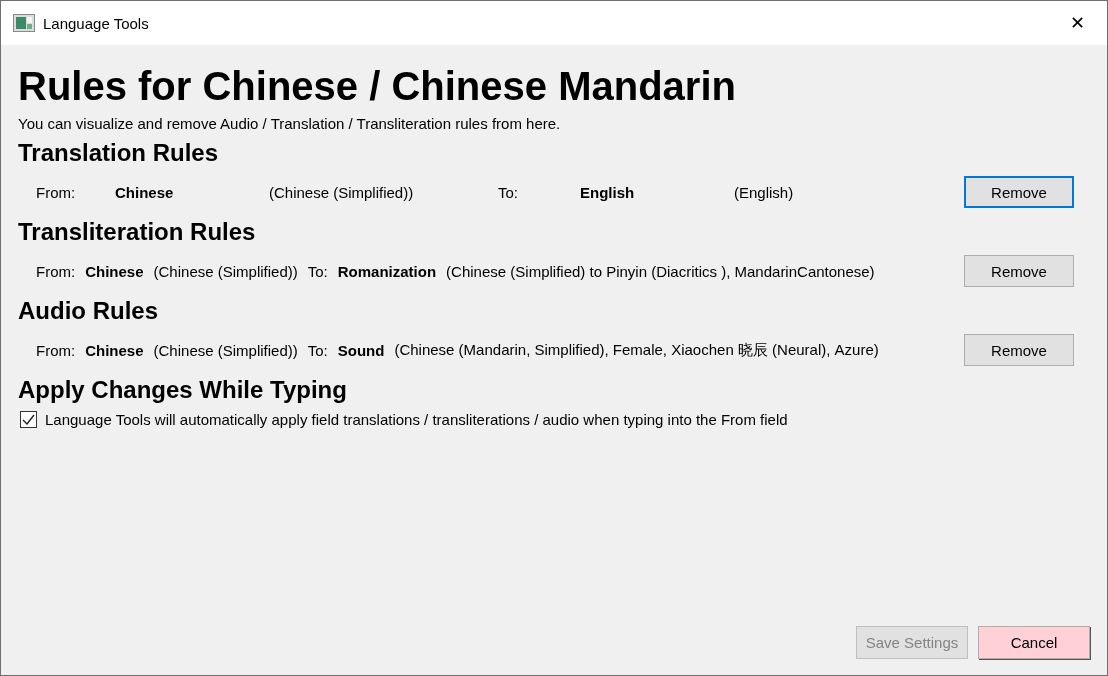 The image size is (1108, 676). I want to click on to-detail: (Chinese (Mandarin, Simplified), Female, Xiaochen 晓辰 (Neural), Azure), so click(636, 350).